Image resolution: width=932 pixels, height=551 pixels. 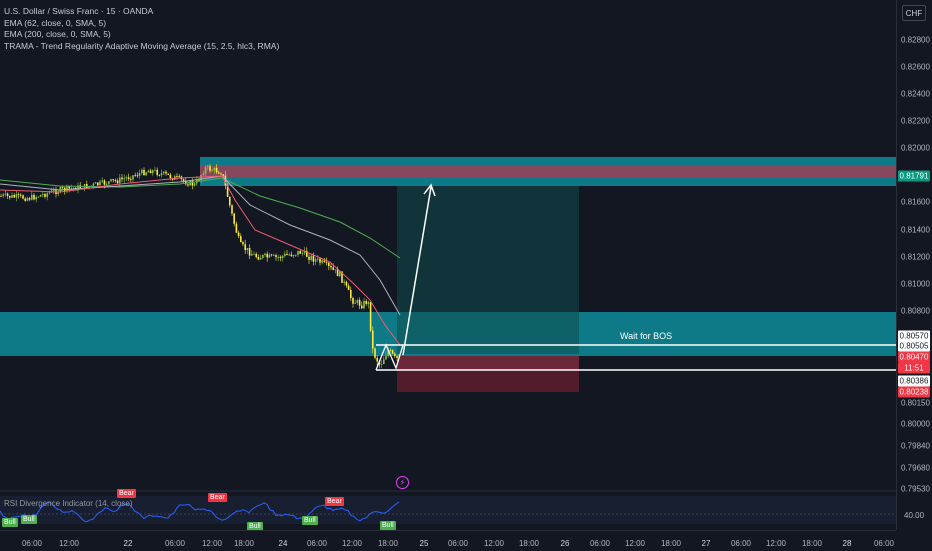 What do you see at coordinates (915, 284) in the screenshot?
I see `price-tick: 0.81000` at bounding box center [915, 284].